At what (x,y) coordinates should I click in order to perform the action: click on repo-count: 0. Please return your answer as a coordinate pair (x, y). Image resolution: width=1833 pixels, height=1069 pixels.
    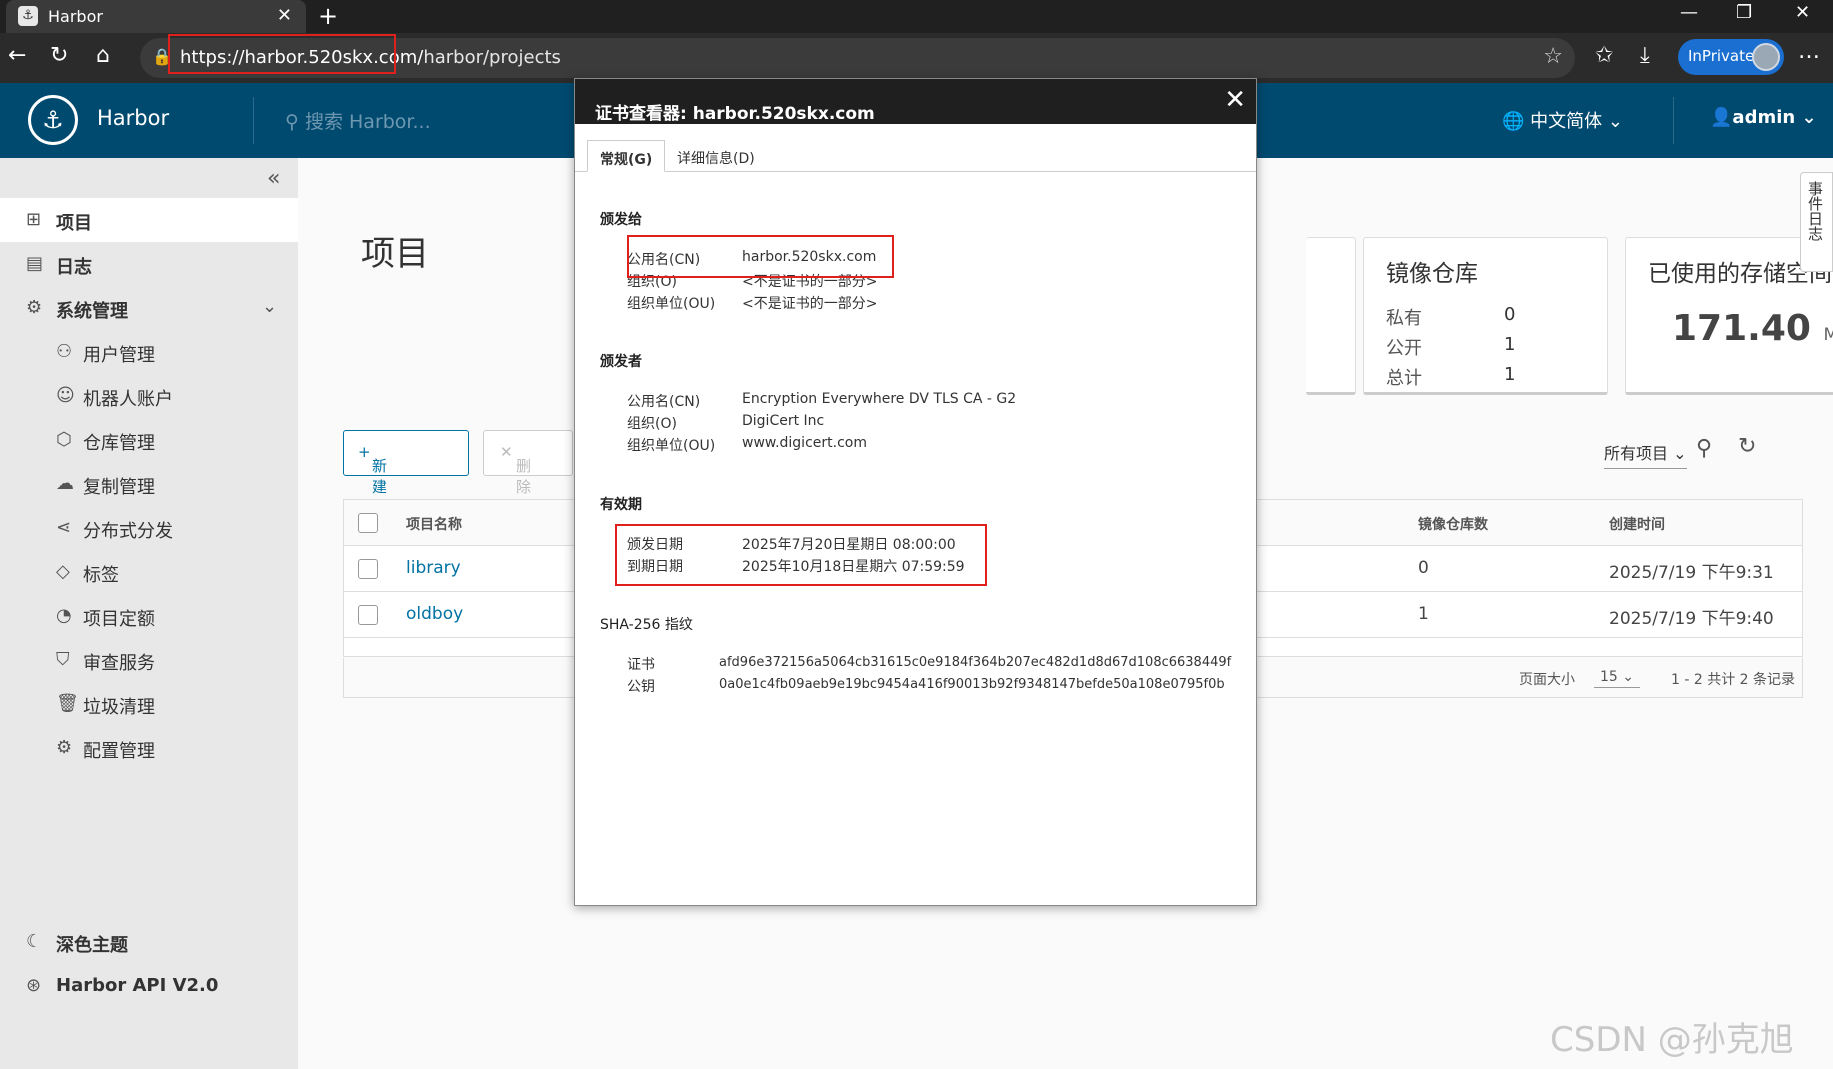
    Looking at the image, I should click on (1423, 568).